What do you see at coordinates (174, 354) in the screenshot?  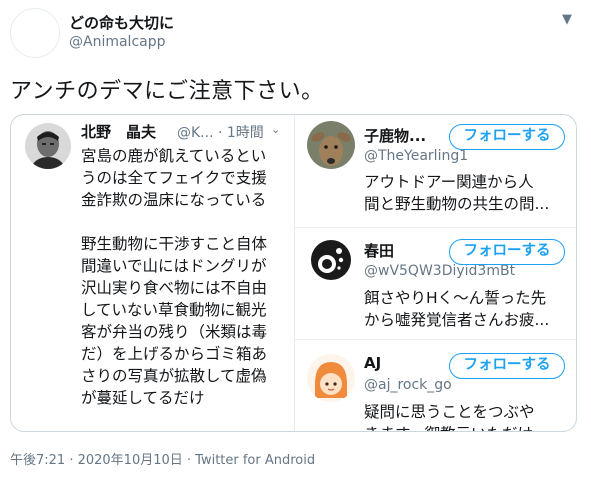 I see `text-line: だ）を上げるからゴミ箱あ` at bounding box center [174, 354].